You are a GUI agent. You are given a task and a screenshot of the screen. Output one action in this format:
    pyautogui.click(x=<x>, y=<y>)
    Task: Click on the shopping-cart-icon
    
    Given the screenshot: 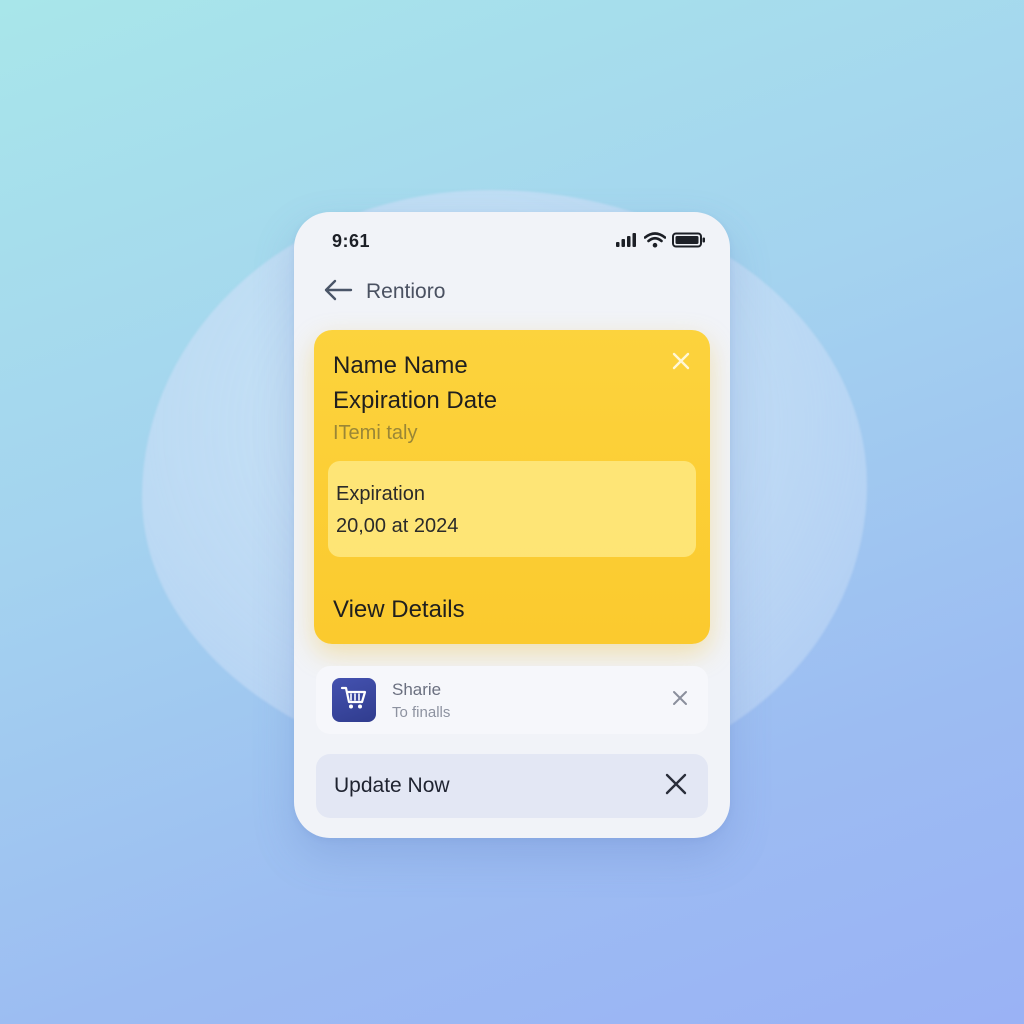 What is the action you would take?
    pyautogui.click(x=354, y=700)
    